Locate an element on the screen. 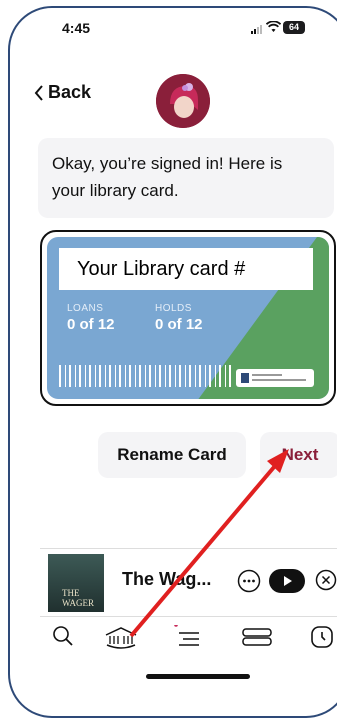 Image resolution: width=337 pixels, height=727 pixels. loans-value: 0 of 12 is located at coordinates (91, 324).